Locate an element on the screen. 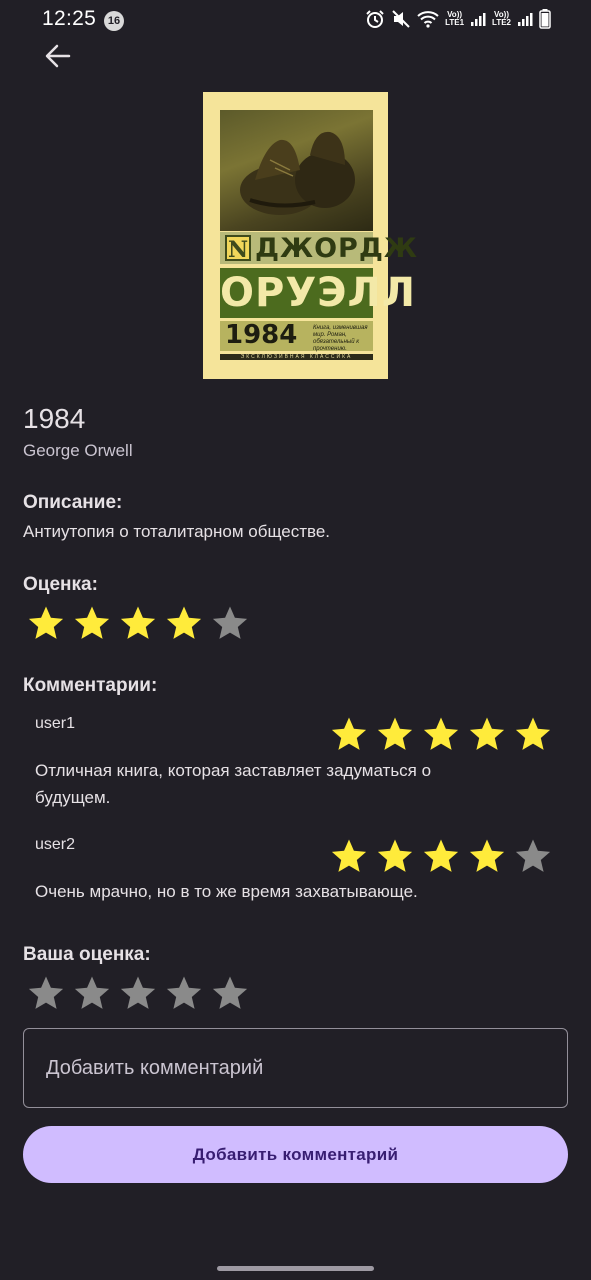 The width and height of the screenshot is (591, 1280). notification-count-badge: 16 is located at coordinates (114, 21).